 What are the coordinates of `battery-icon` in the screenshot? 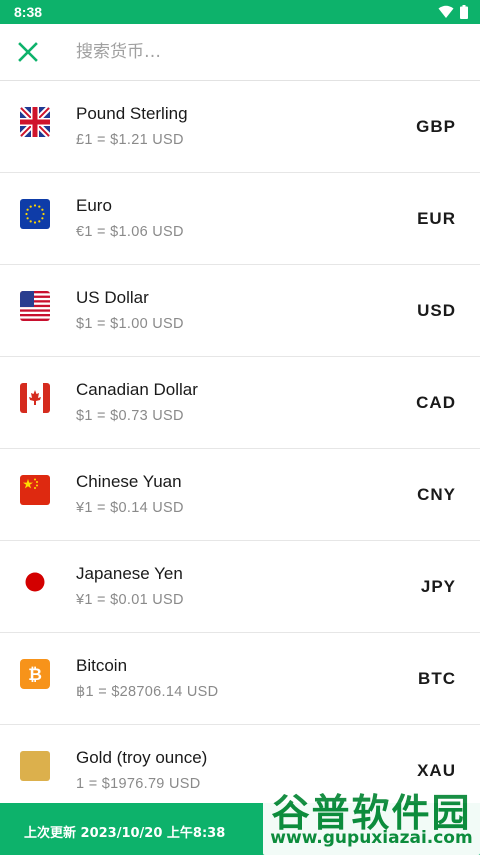 It's located at (464, 12).